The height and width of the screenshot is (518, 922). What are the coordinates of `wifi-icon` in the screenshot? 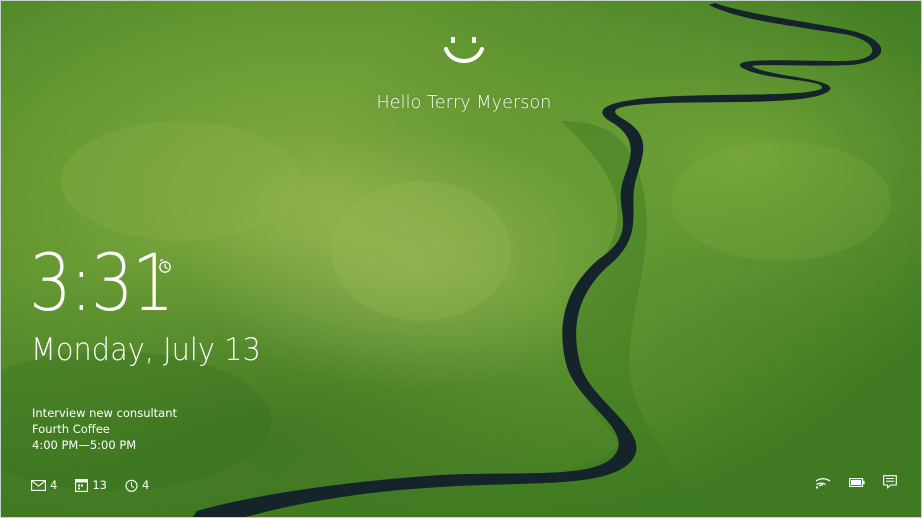 It's located at (823, 482).